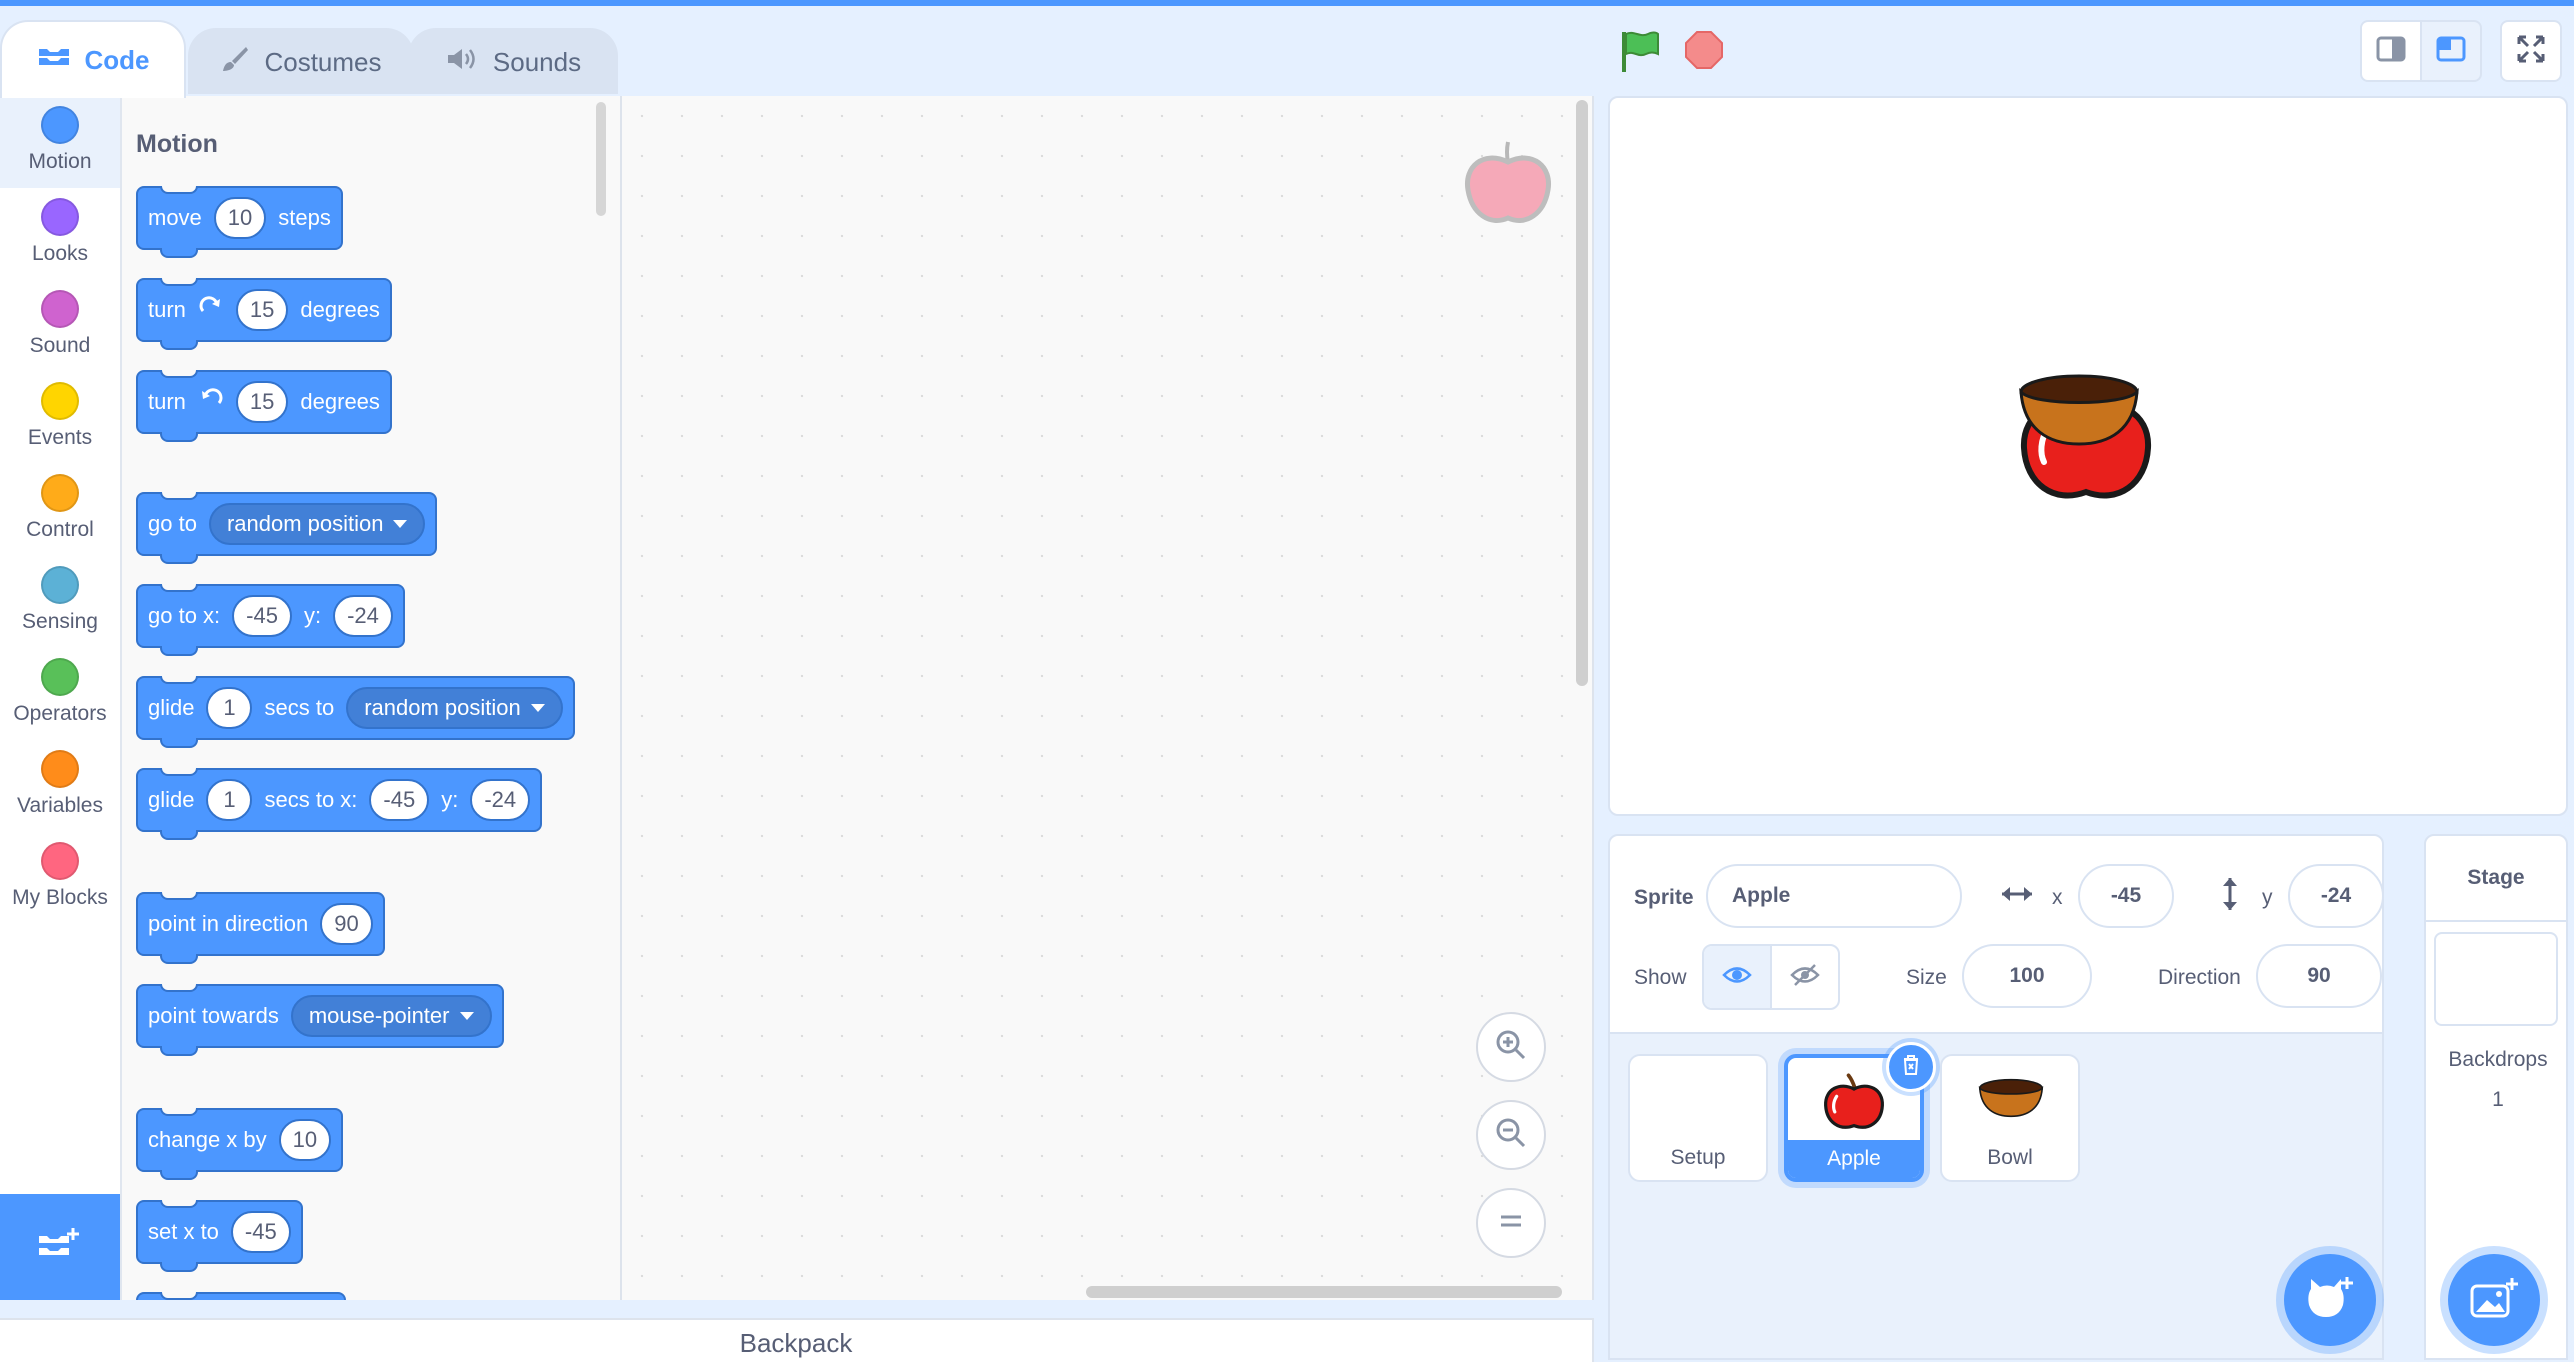  What do you see at coordinates (260, 928) in the screenshot?
I see `block-point-in-direction: point in direction 90` at bounding box center [260, 928].